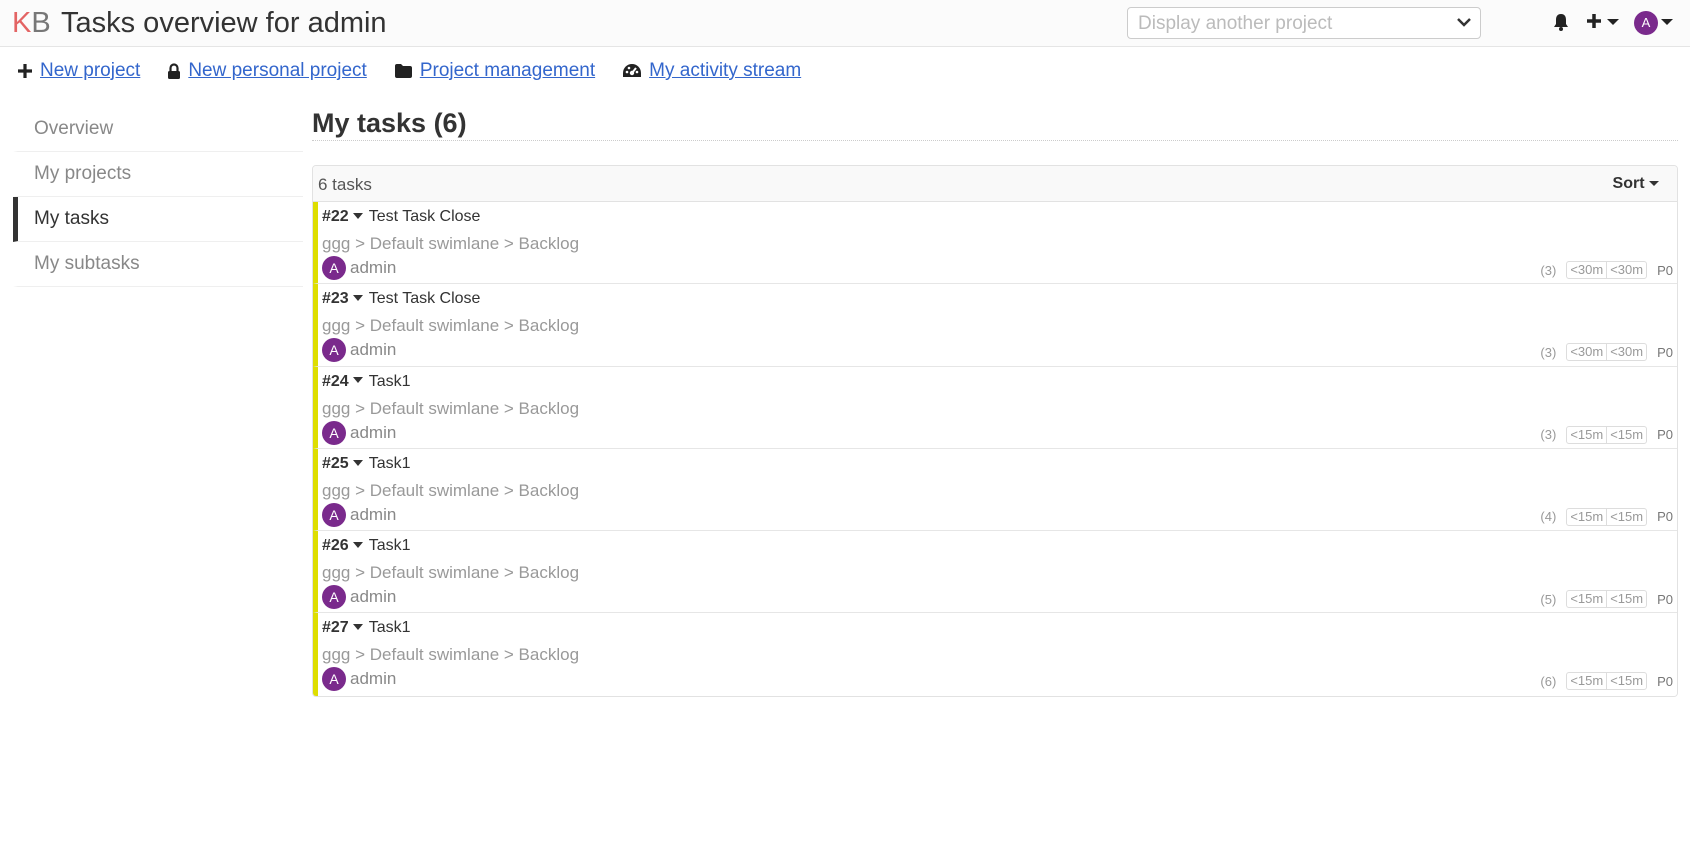 Image resolution: width=1690 pixels, height=845 pixels. I want to click on task-meta: (3) <15m <15m P0, so click(1606, 434).